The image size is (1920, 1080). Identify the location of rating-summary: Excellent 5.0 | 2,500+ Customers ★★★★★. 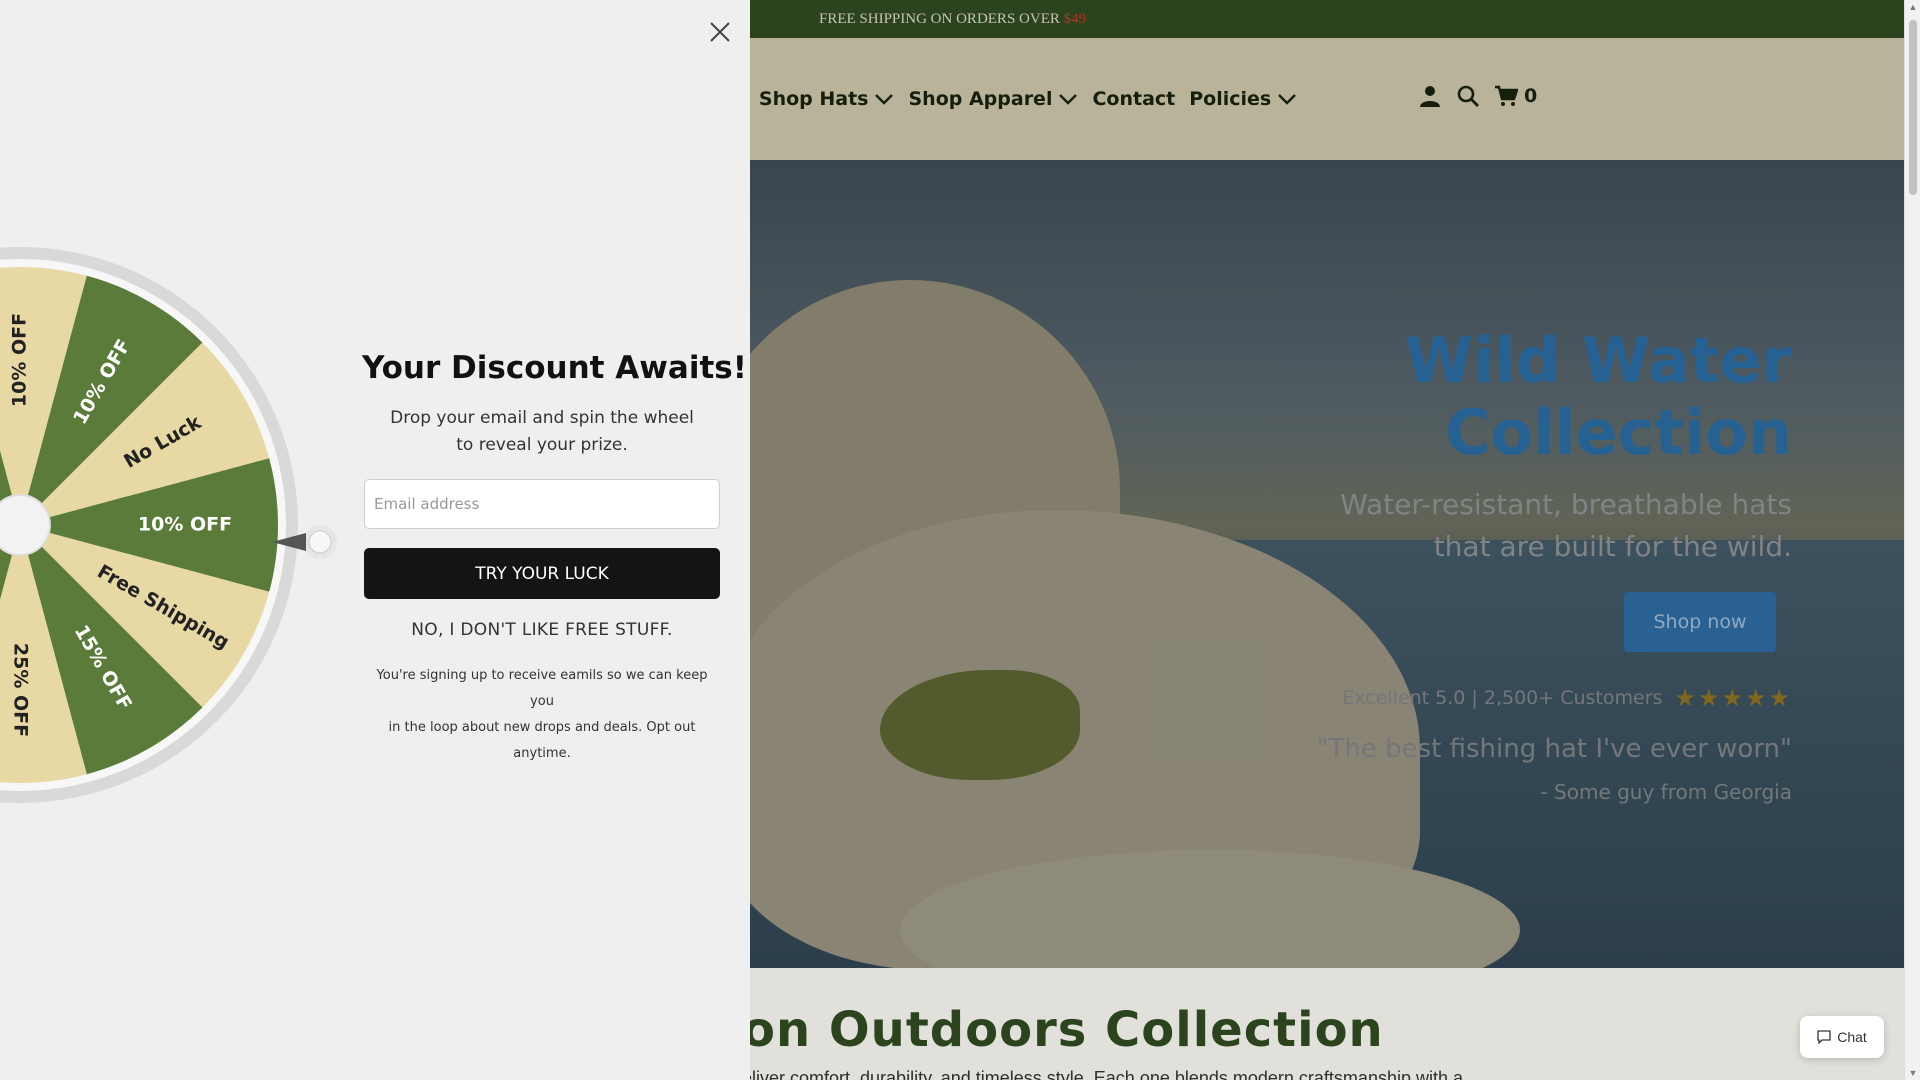
(1567, 698).